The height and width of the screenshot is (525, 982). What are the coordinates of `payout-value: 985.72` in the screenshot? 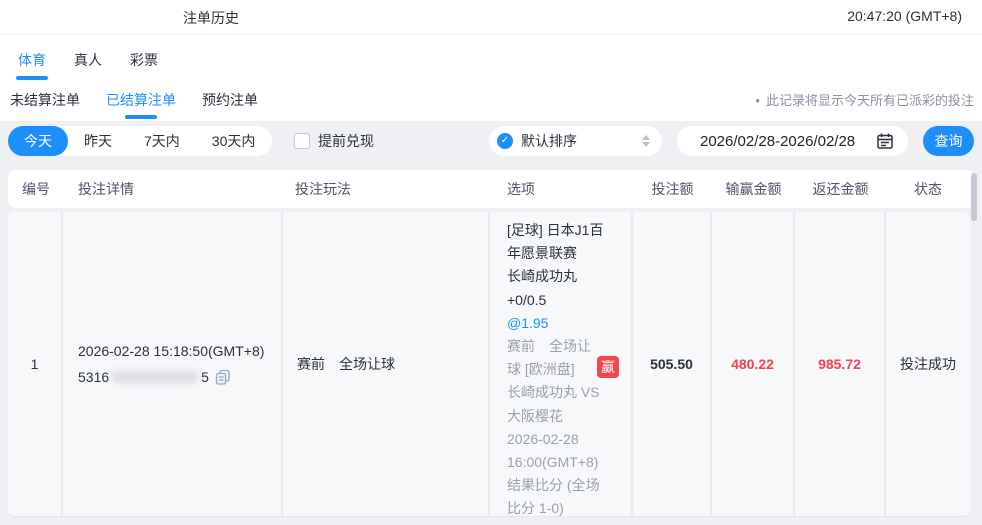 It's located at (839, 364).